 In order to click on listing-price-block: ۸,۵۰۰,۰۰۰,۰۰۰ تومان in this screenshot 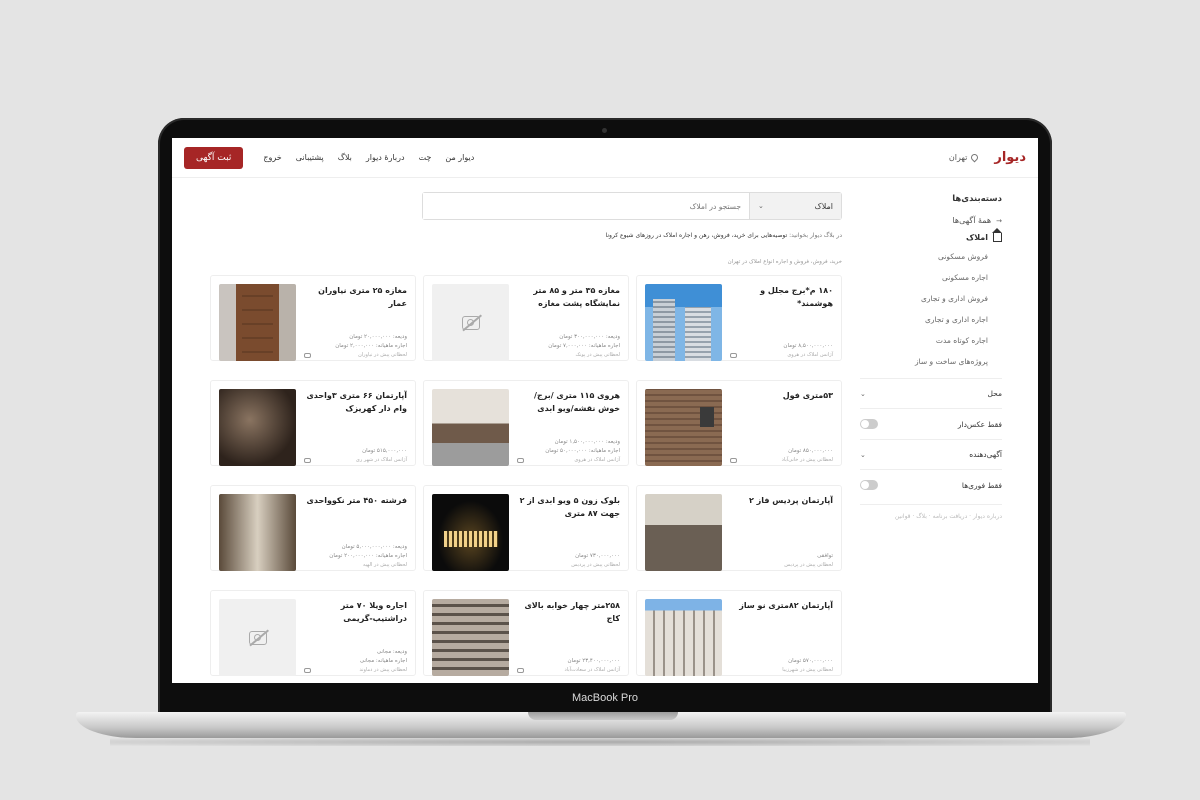, I will do `click(781, 346)`.